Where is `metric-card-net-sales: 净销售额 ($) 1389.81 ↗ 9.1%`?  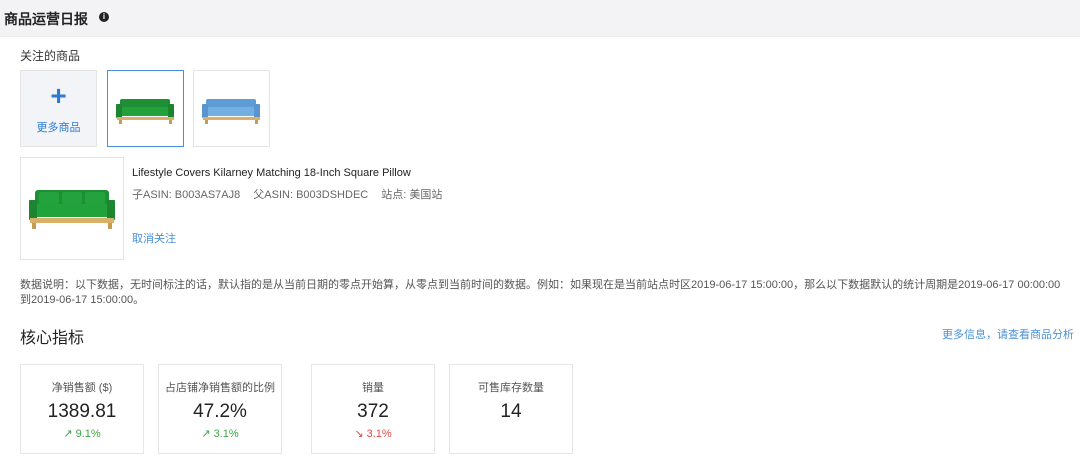
metric-card-net-sales: 净销售额 ($) 1389.81 ↗ 9.1% is located at coordinates (82, 409).